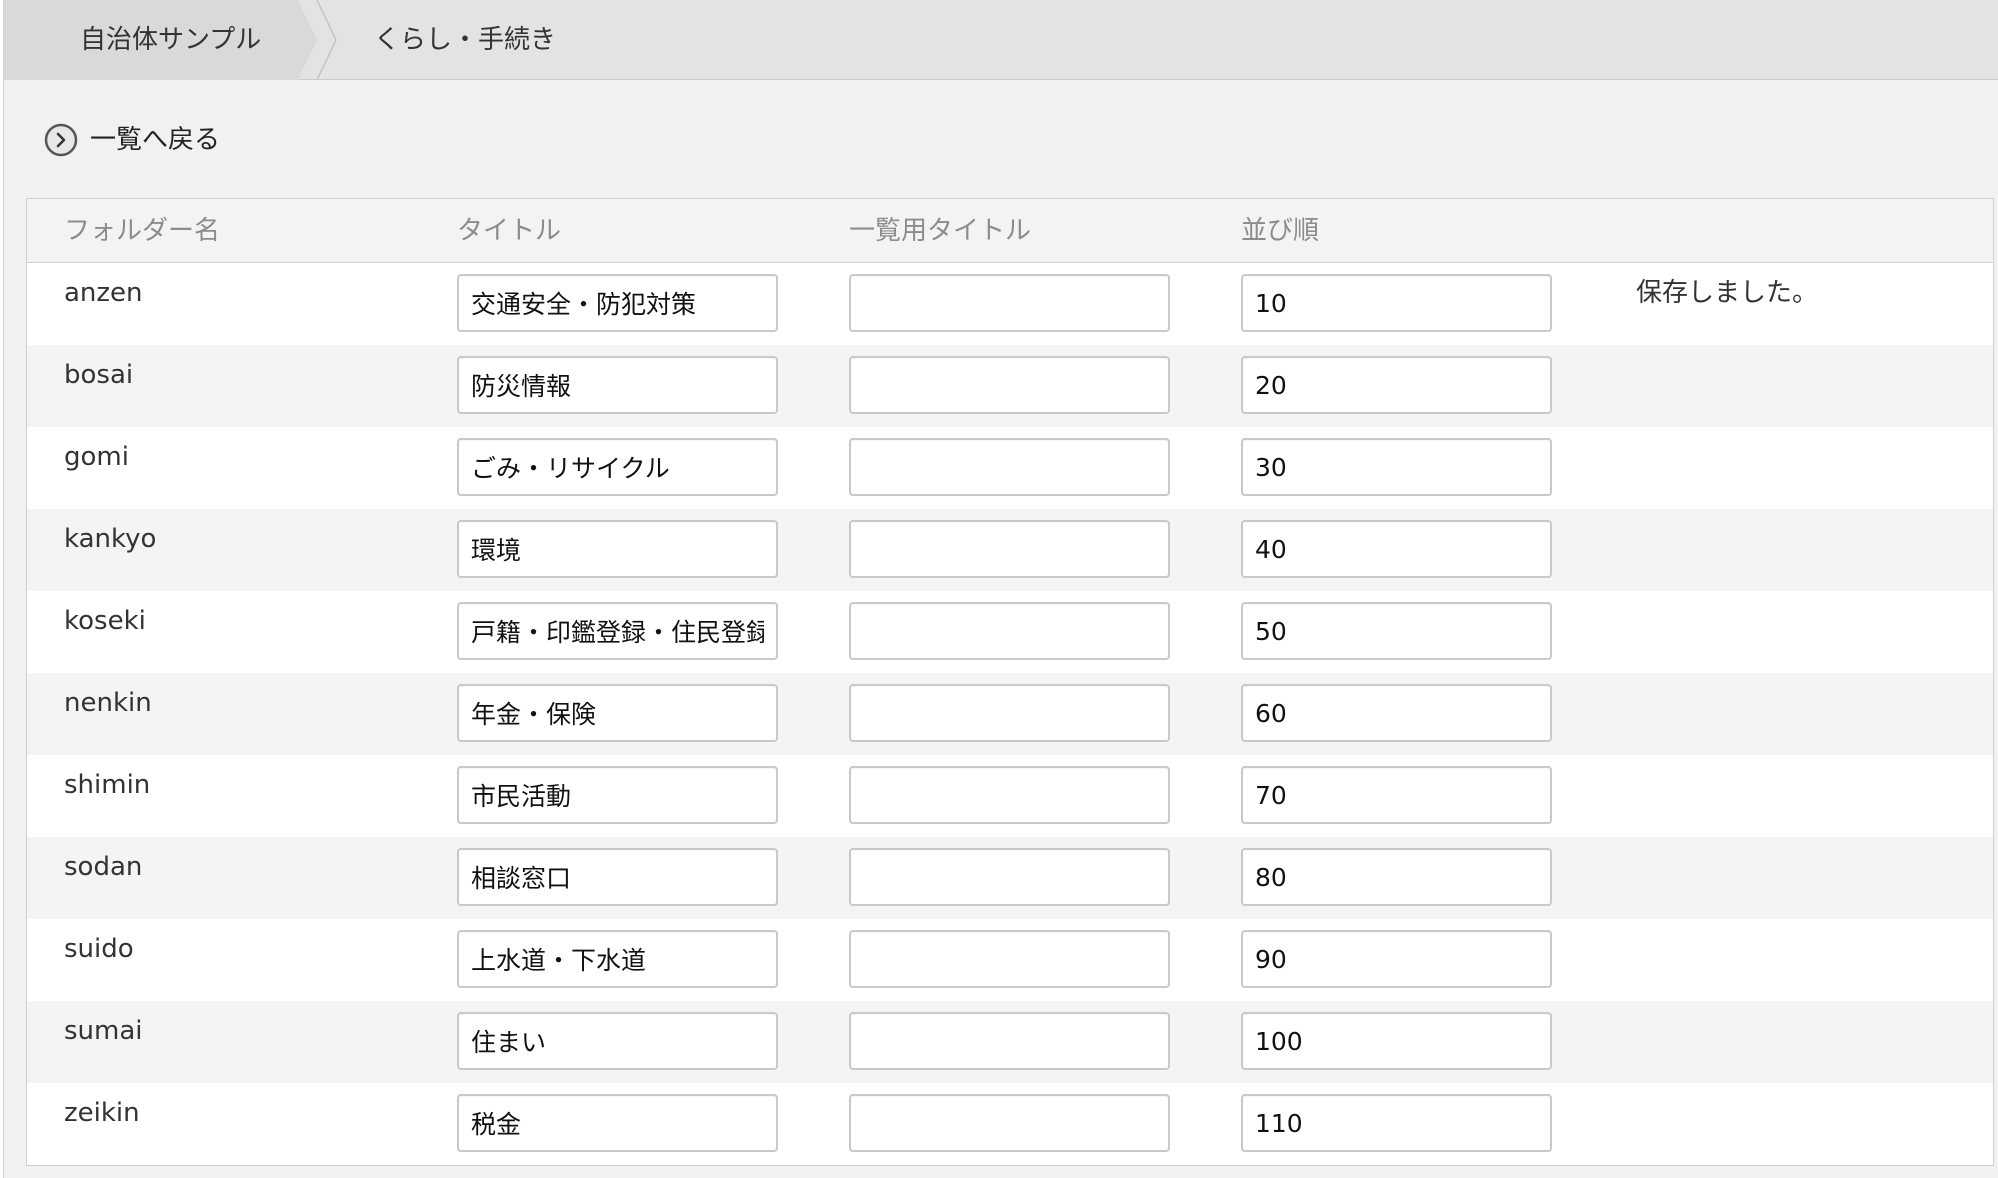  I want to click on header-folder-name: フォルダー名, so click(142, 231).